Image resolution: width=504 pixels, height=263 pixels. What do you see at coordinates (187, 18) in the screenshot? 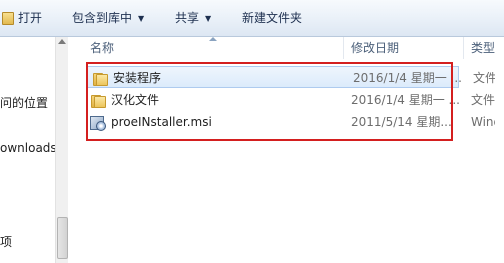
I see `share-with-label: 共享` at bounding box center [187, 18].